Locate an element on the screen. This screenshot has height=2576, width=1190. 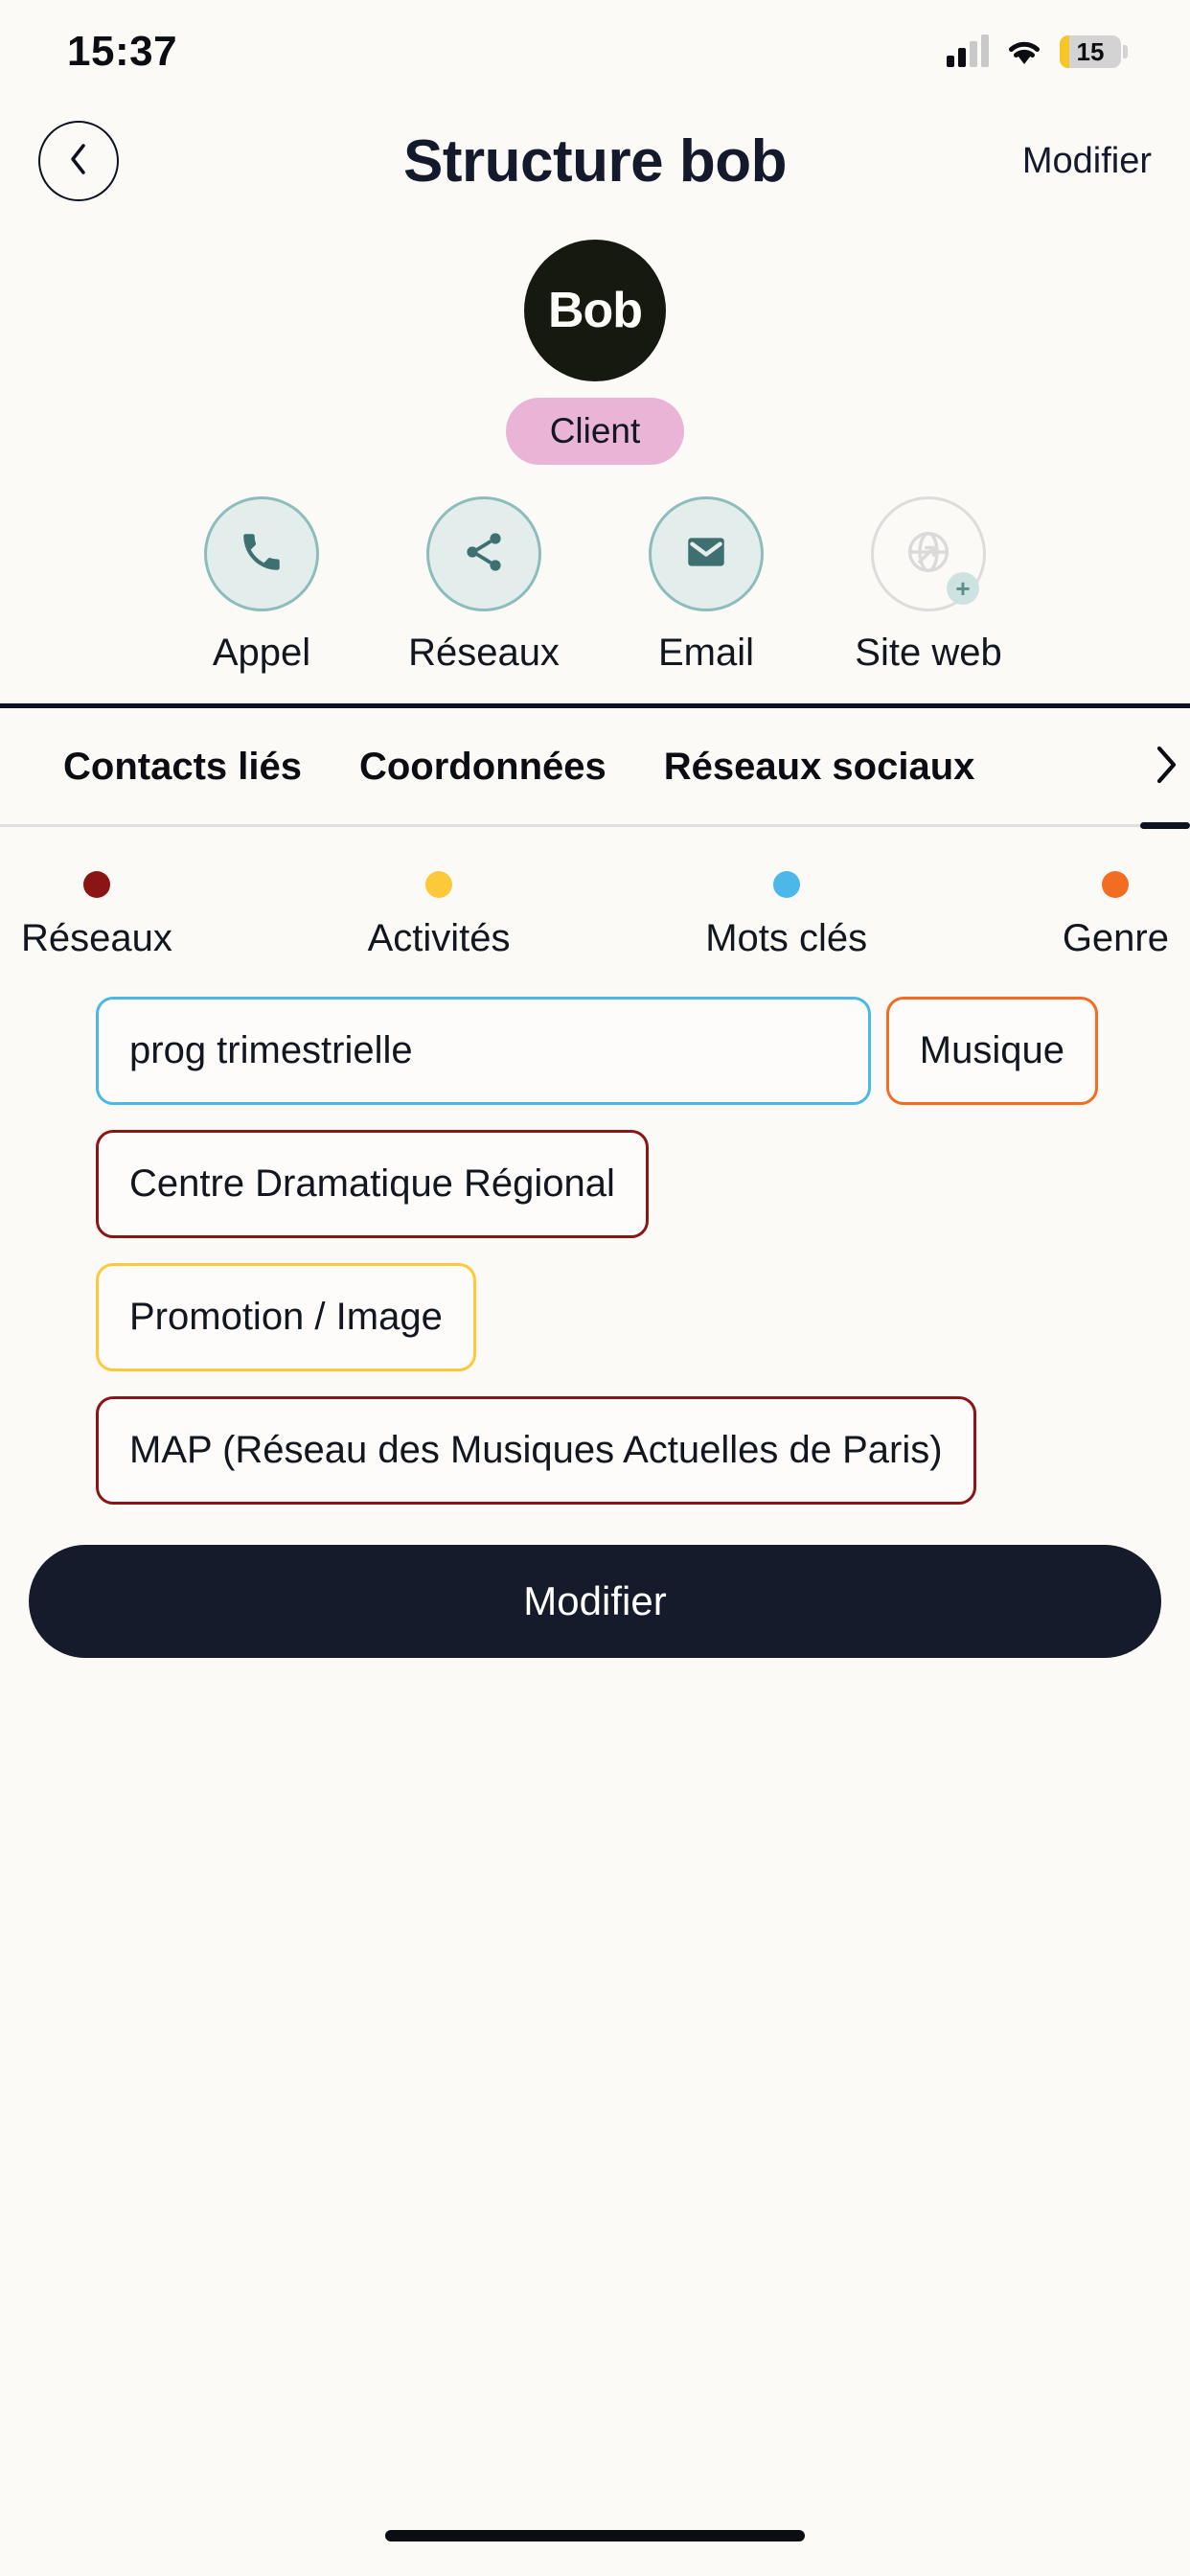
tab-contacts-lies: Contacts liés is located at coordinates (166, 767).